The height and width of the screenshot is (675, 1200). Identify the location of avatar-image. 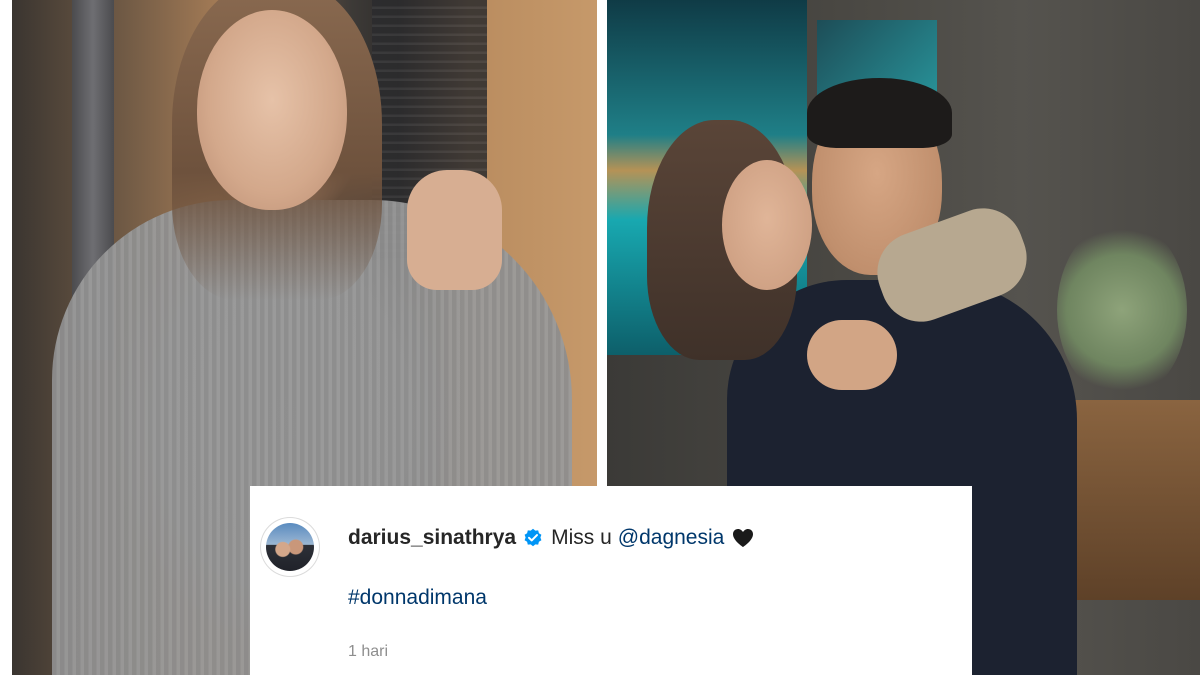
(290, 547).